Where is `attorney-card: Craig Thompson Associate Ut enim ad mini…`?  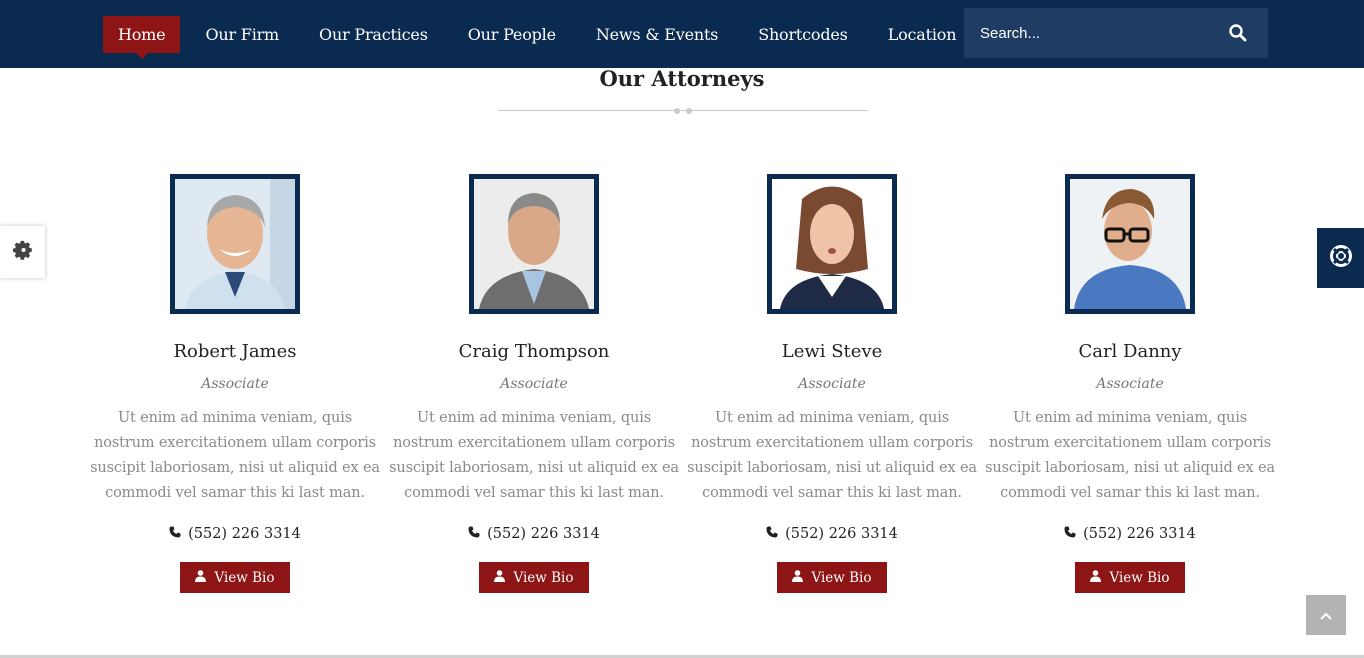 attorney-card: Craig Thompson Associate Ut enim ad mini… is located at coordinates (534, 383).